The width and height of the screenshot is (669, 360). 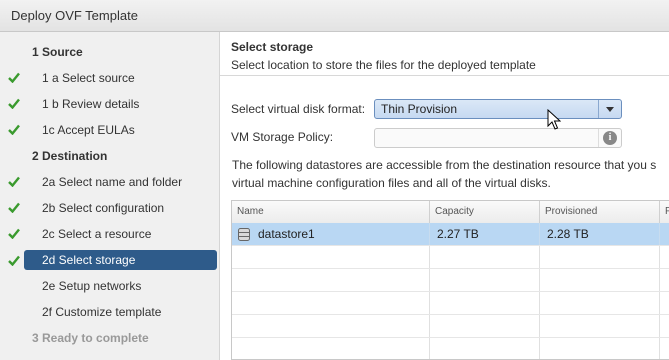 I want to click on step-label: 2b Select configuration, so click(x=103, y=208).